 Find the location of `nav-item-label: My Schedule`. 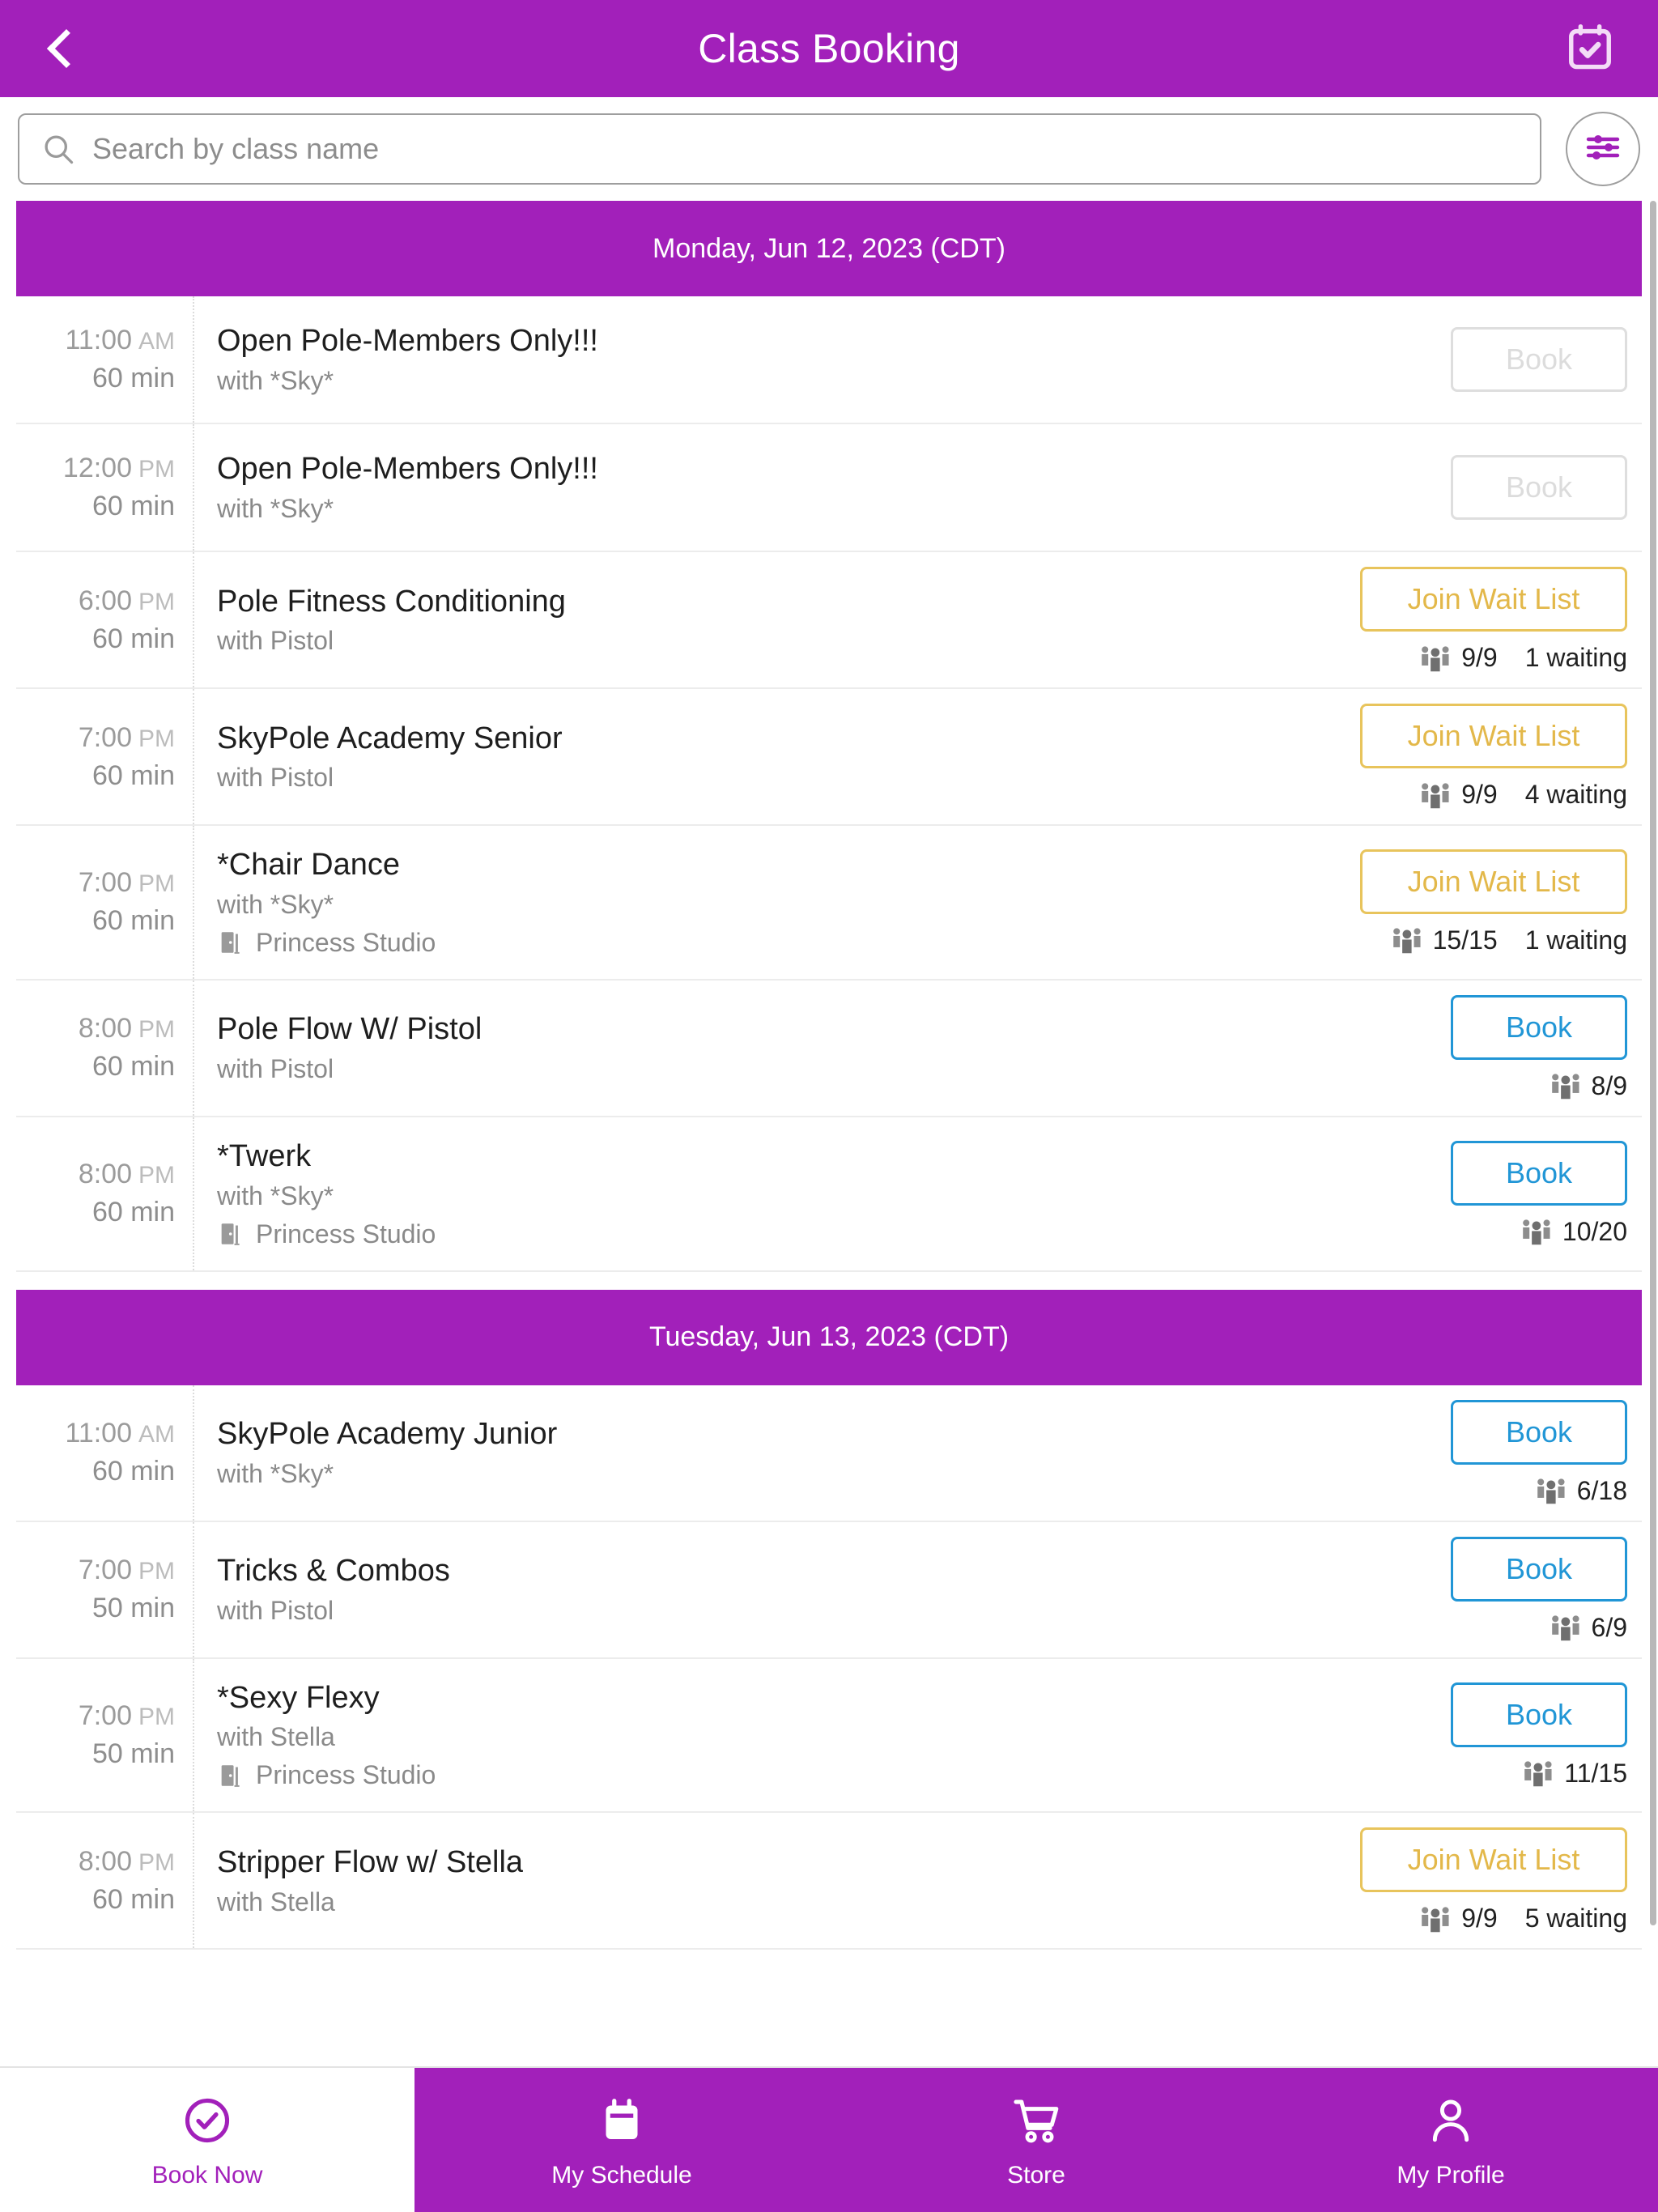

nav-item-label: My Schedule is located at coordinates (621, 2176).